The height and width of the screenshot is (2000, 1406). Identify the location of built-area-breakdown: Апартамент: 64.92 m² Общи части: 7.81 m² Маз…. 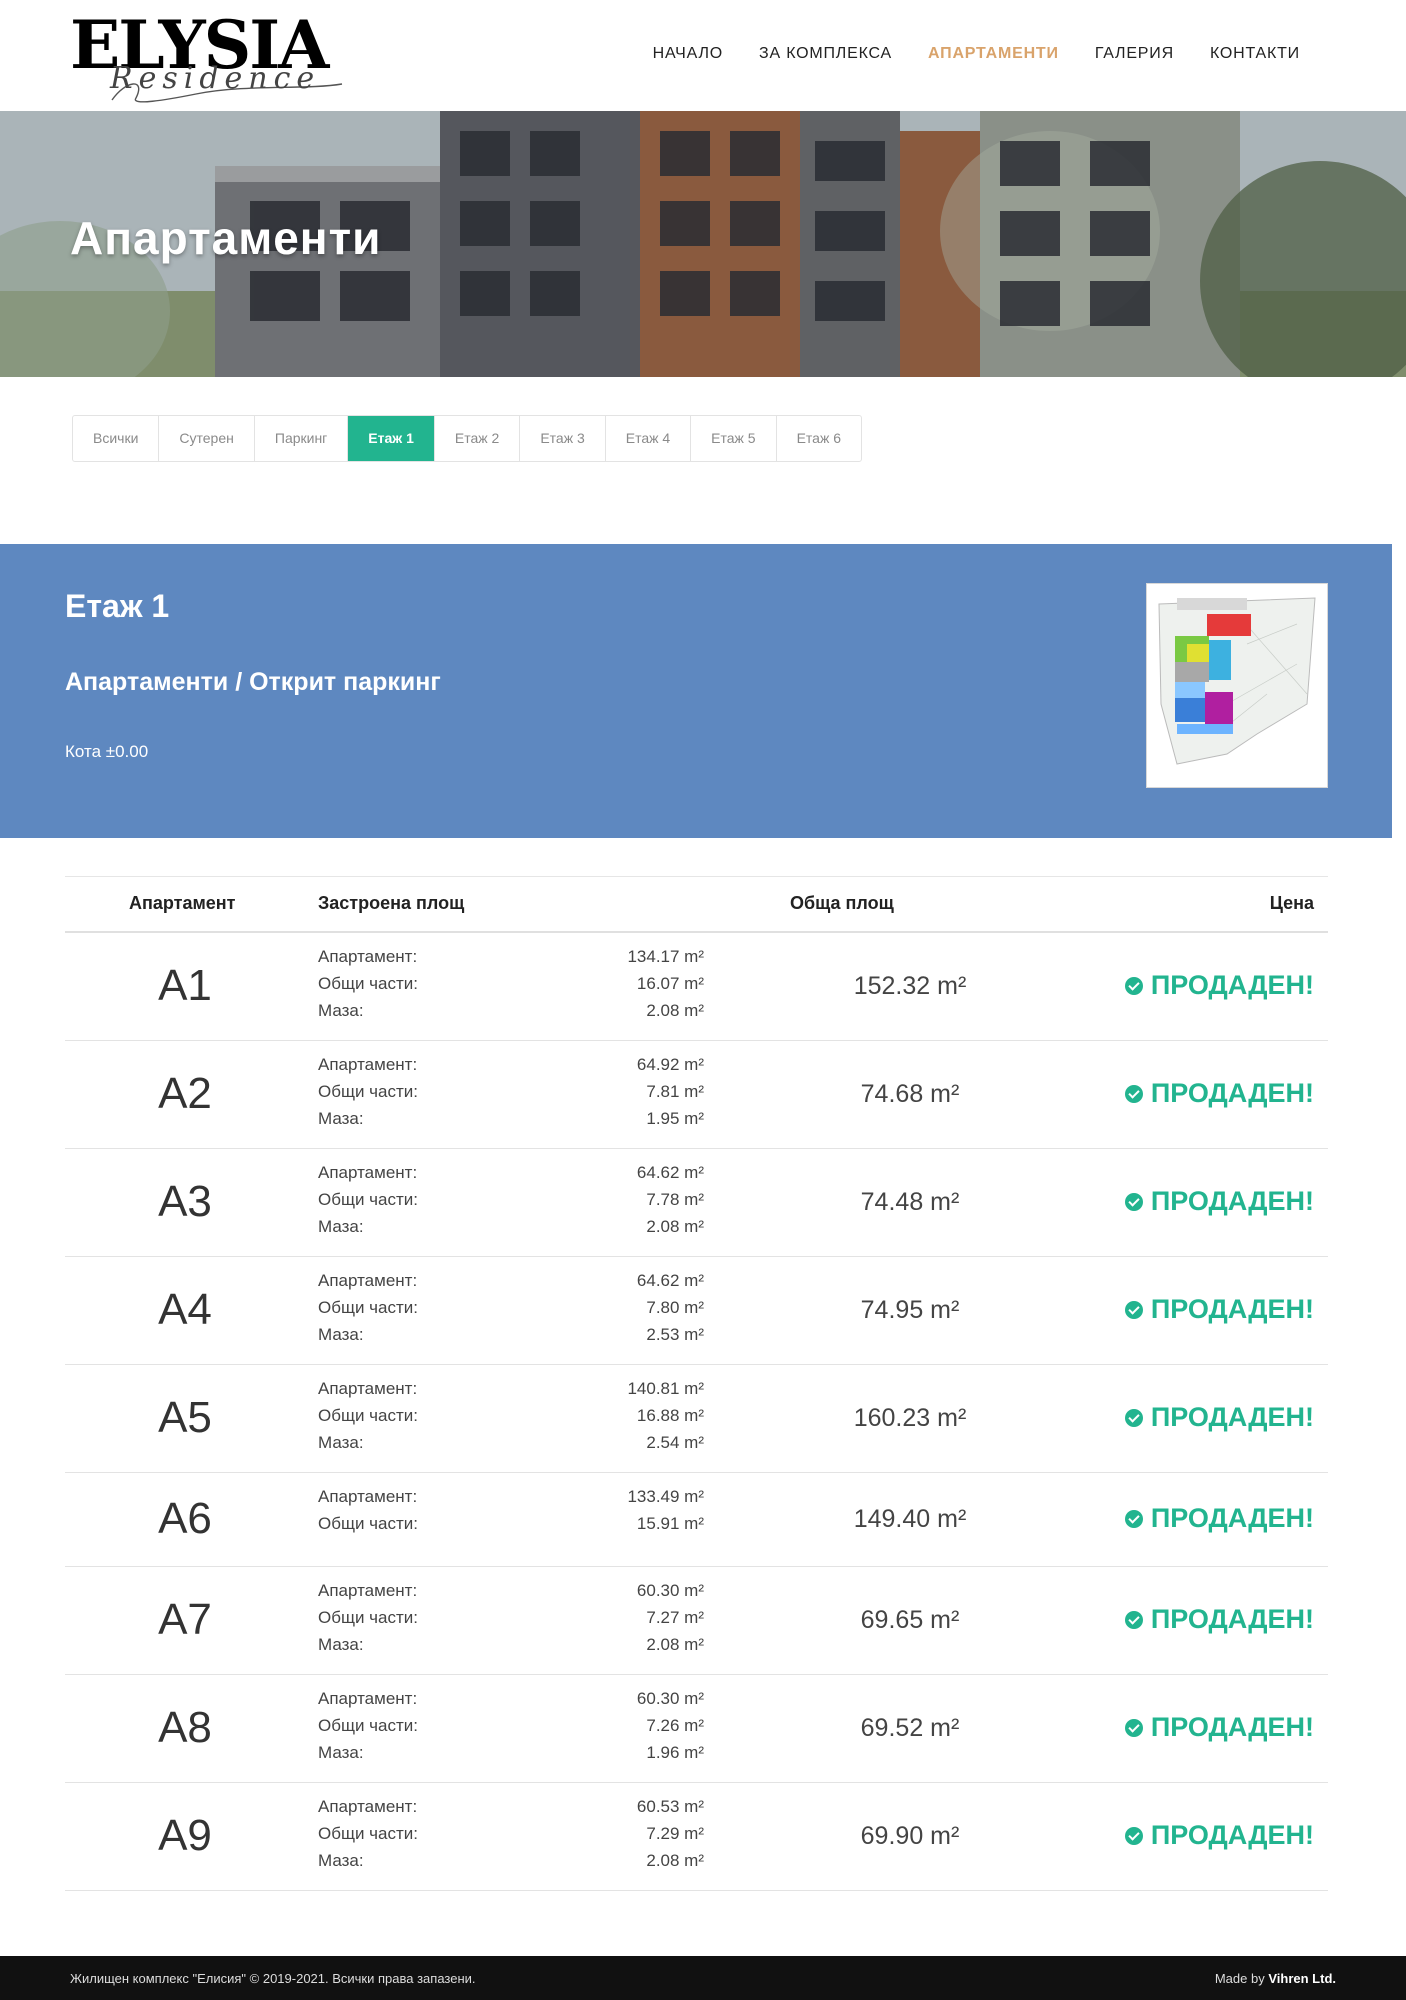
(511, 1095).